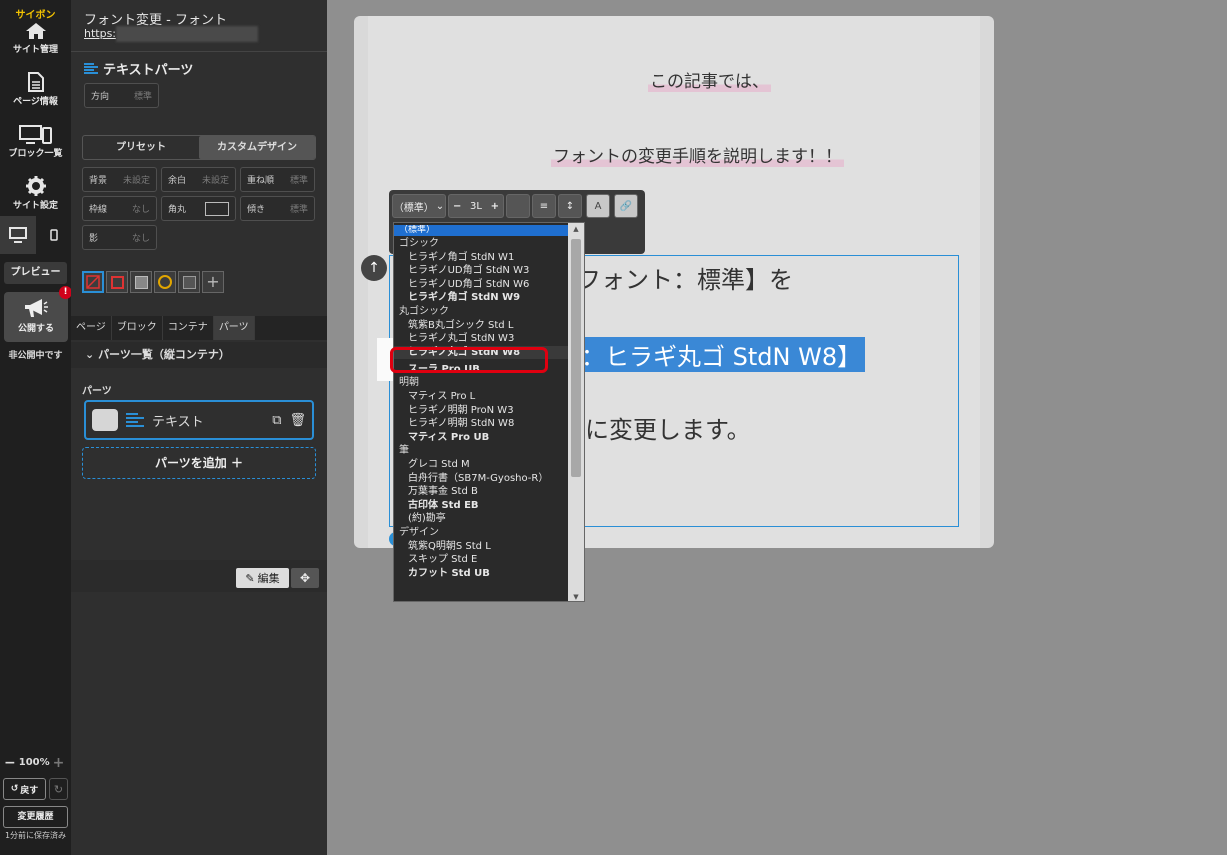 The width and height of the screenshot is (1227, 855). I want to click on font-option: ヒラギノ丸ゴ StdN W3, so click(481, 338).